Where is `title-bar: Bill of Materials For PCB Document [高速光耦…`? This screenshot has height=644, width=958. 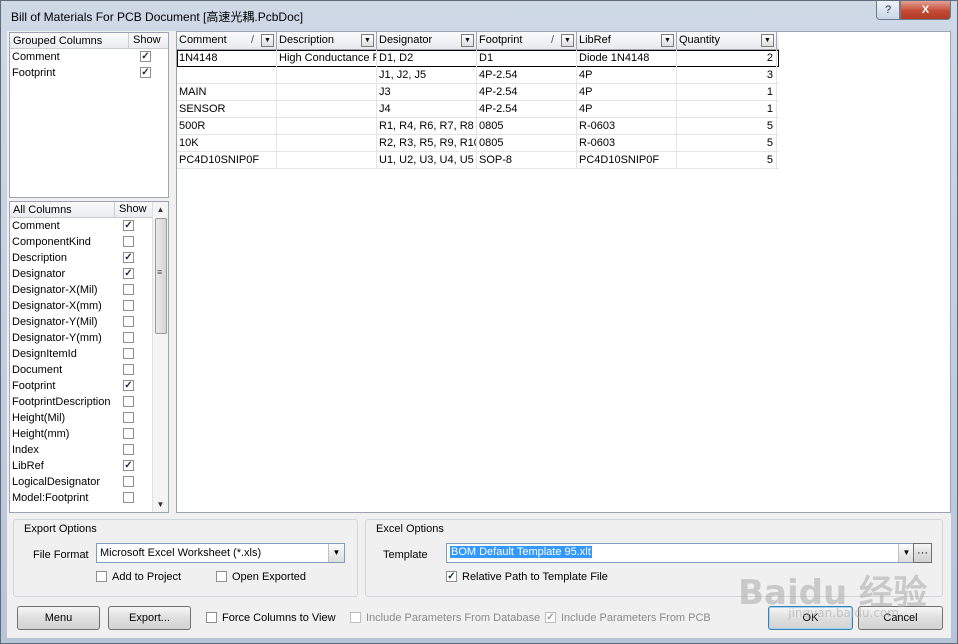
title-bar: Bill of Materials For PCB Document [高速光耦… is located at coordinates (479, 16).